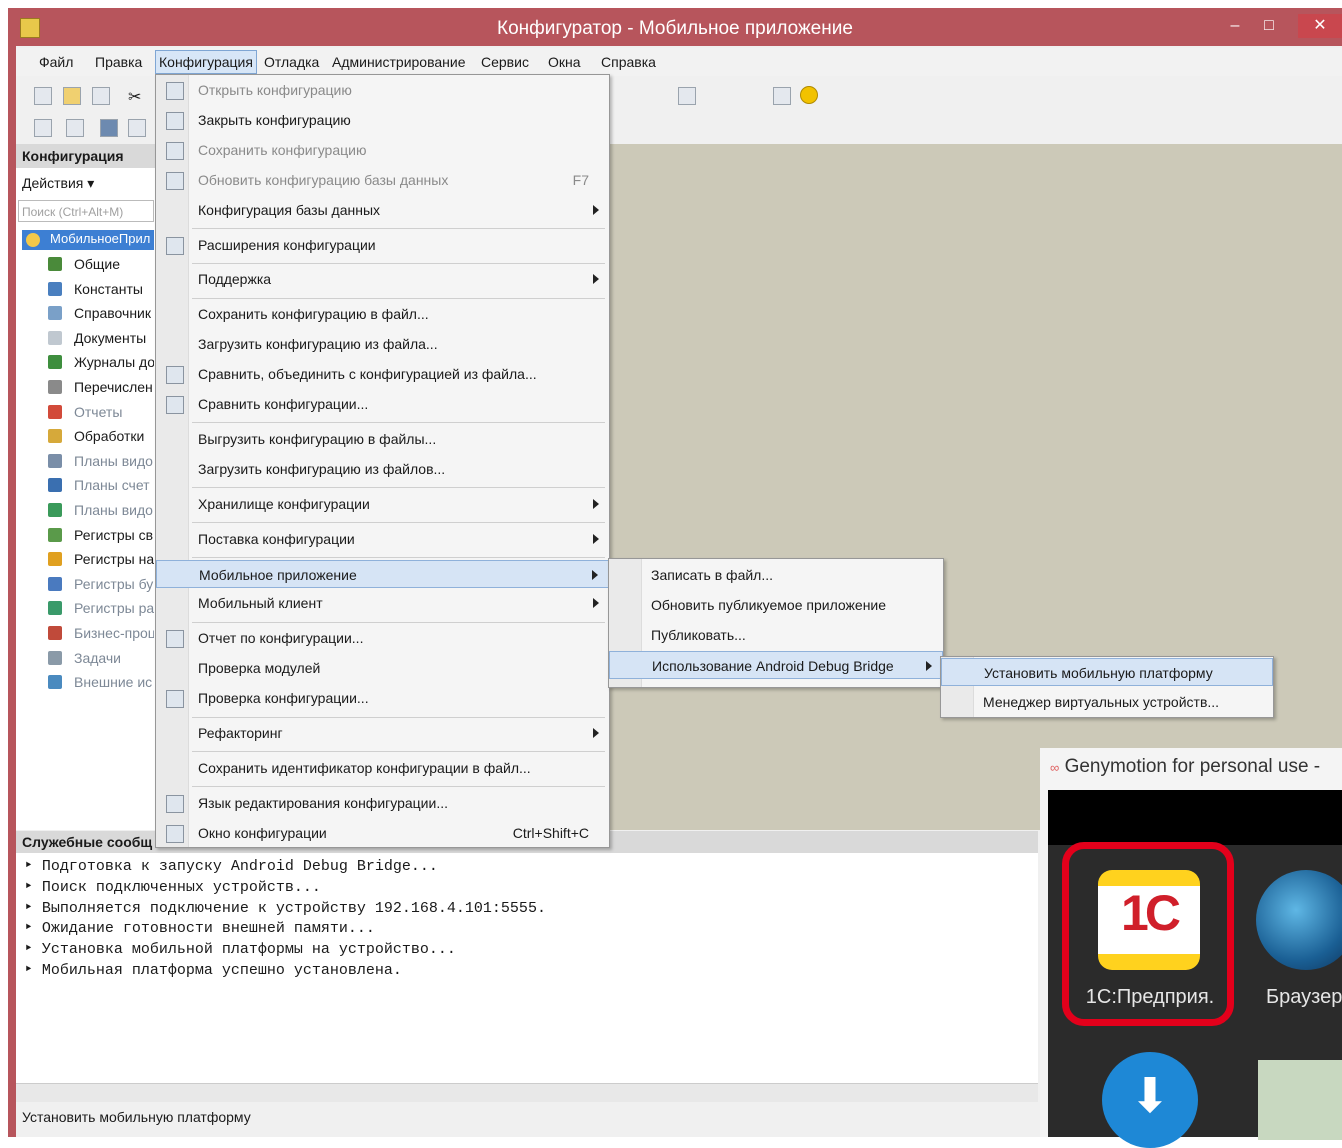 This screenshot has height=1148, width=1342. Describe the element at coordinates (101, 96) in the screenshot. I see `save-icon` at that location.